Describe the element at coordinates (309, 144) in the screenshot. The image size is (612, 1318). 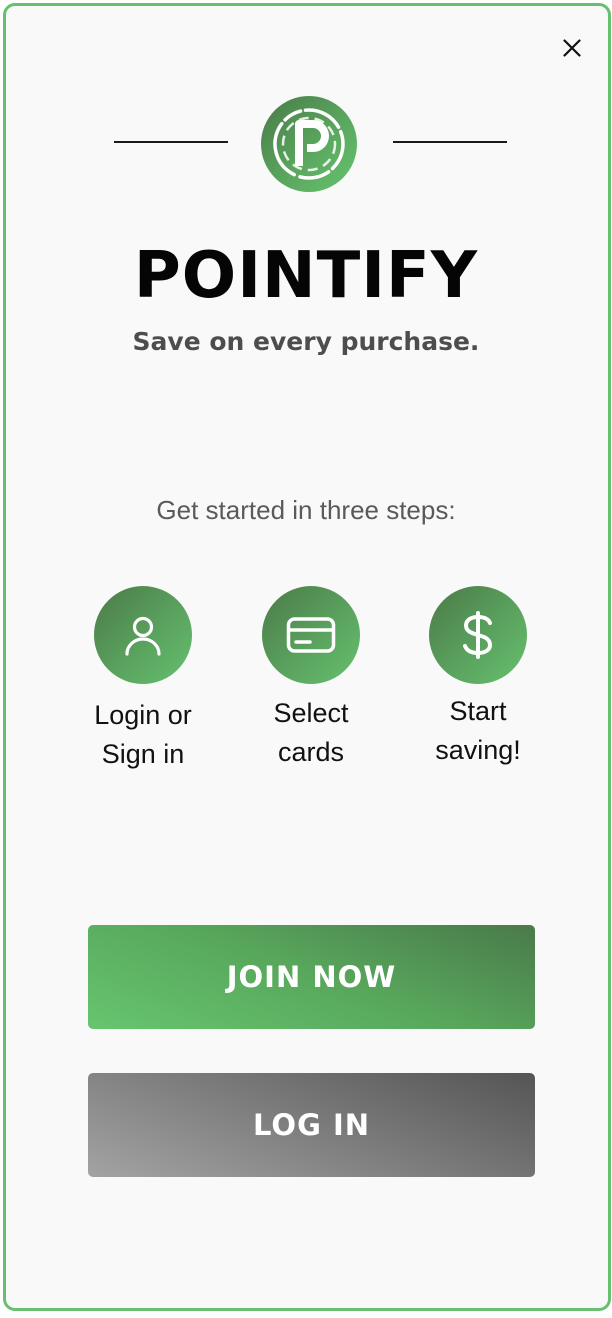
I see `pointify-p-badge-icon` at that location.